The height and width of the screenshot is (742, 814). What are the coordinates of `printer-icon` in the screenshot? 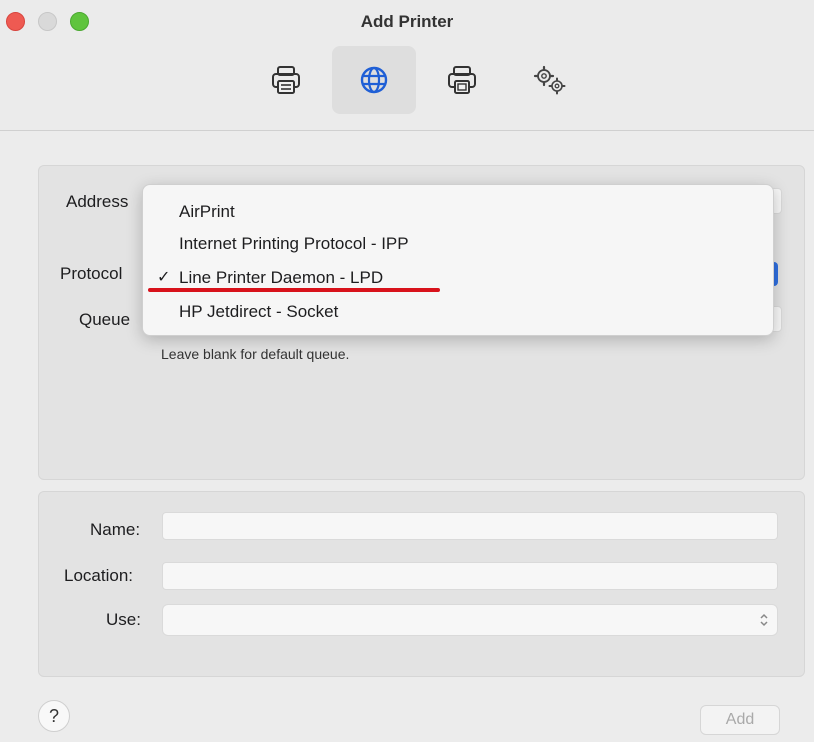 It's located at (286, 80).